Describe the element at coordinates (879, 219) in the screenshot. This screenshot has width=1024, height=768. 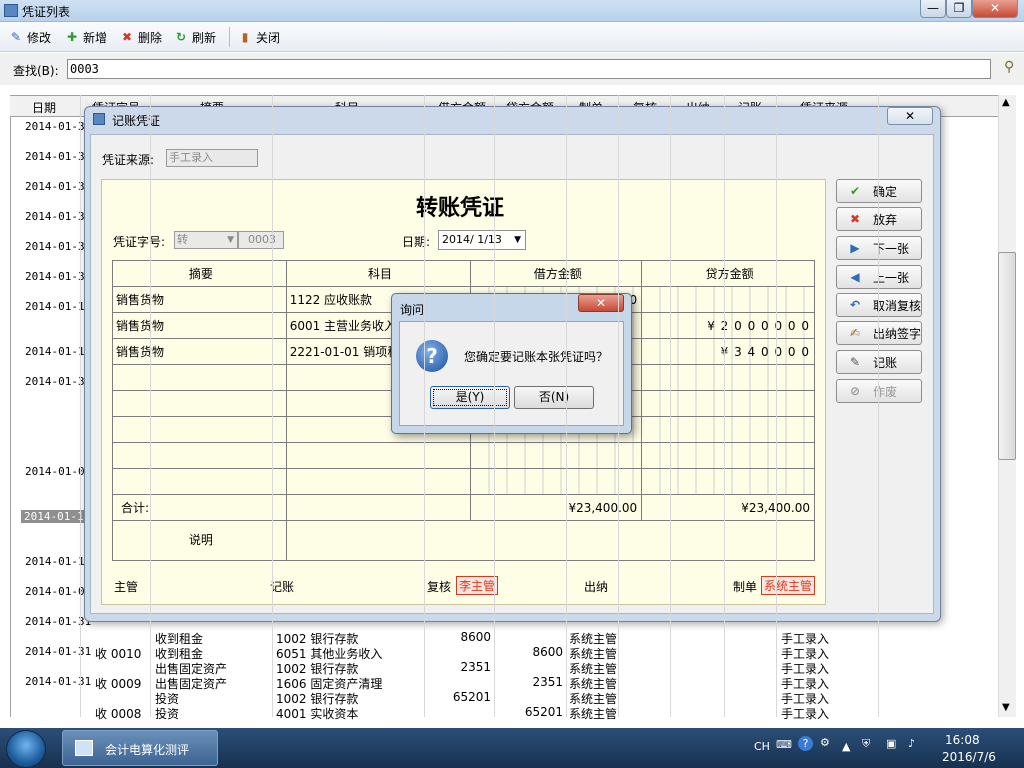
I see `voucher-button-cancel: ✖ 放弃` at that location.